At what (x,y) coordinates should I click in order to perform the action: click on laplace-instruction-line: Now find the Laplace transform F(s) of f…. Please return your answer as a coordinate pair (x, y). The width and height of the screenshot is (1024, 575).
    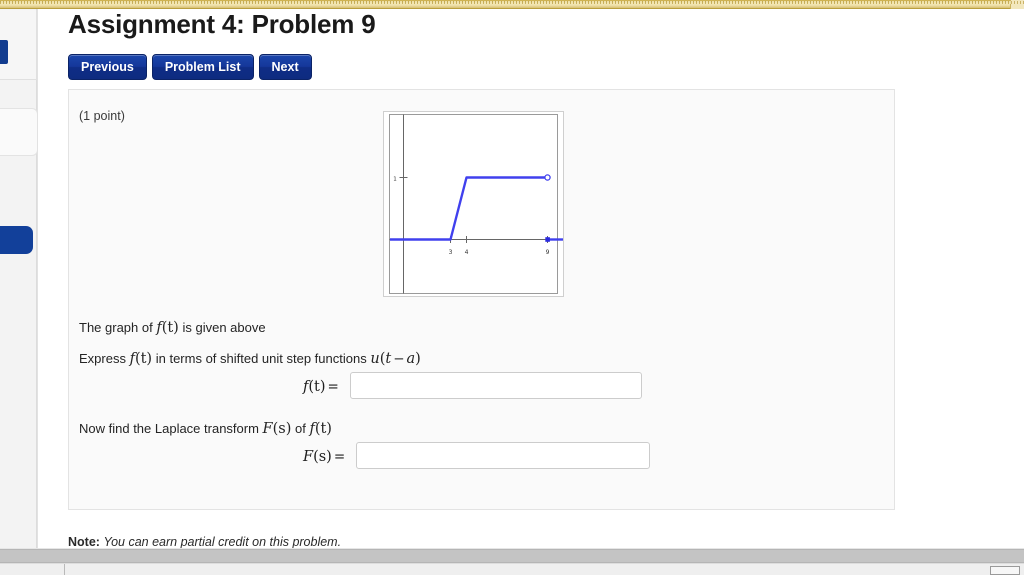
    Looking at the image, I should click on (205, 429).